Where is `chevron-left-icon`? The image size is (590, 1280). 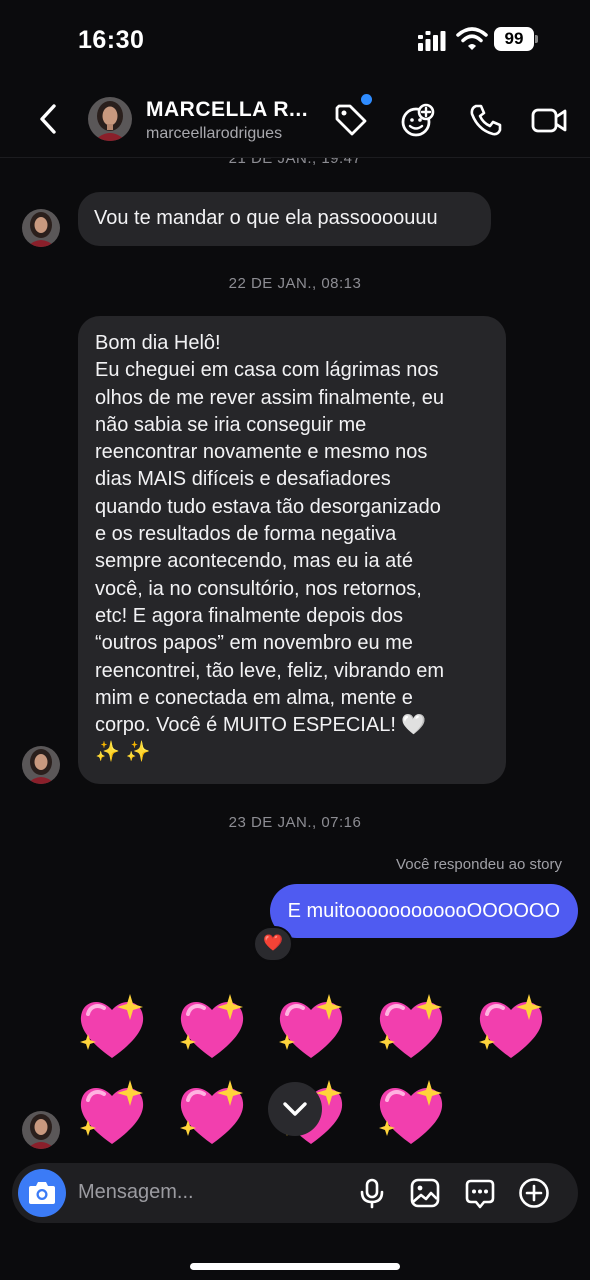 chevron-left-icon is located at coordinates (49, 119).